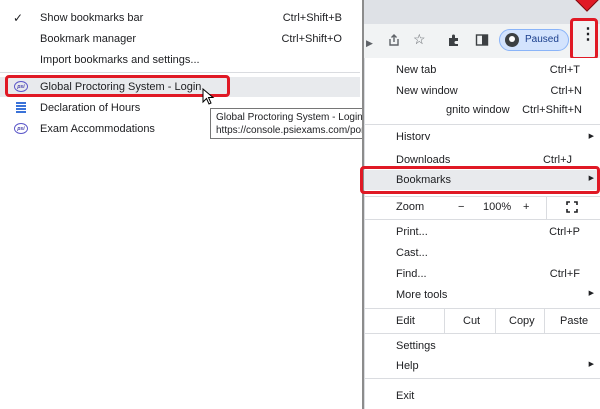 The width and height of the screenshot is (600, 409). Describe the element at coordinates (427, 91) in the screenshot. I see `menu-label: New window` at that location.